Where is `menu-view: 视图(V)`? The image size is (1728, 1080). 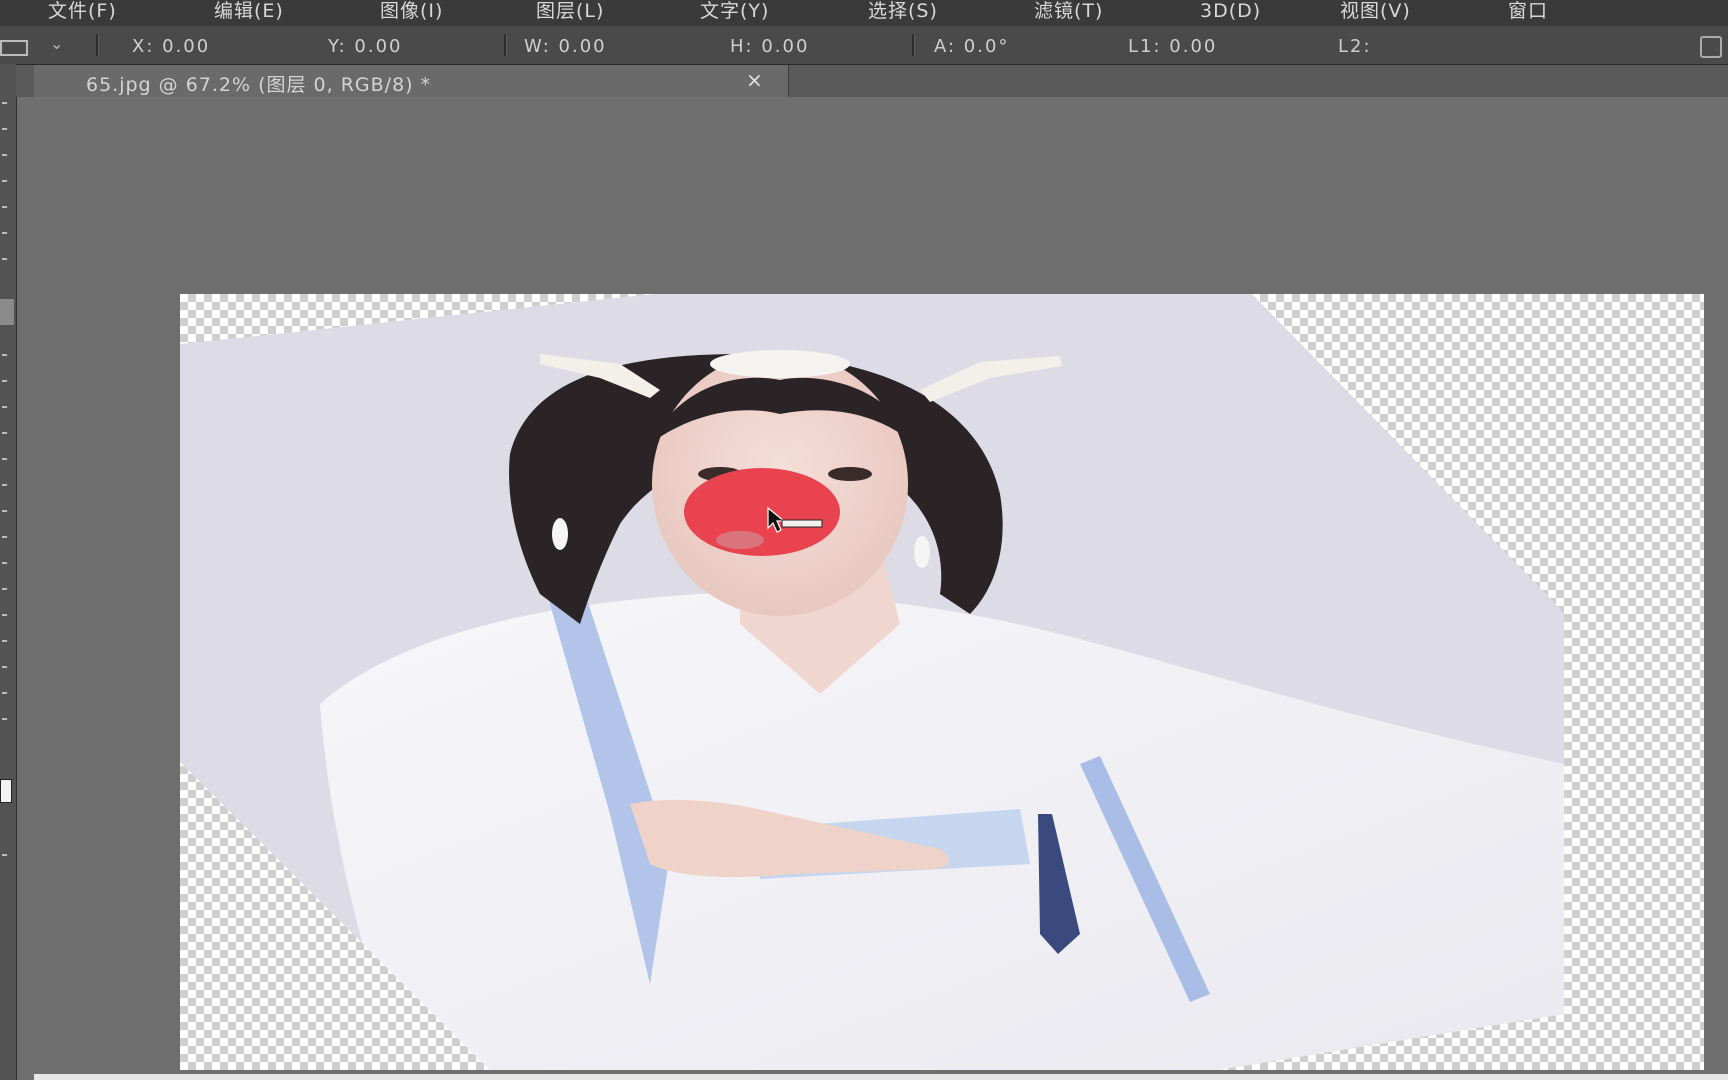
menu-view: 视图(V) is located at coordinates (1375, 13).